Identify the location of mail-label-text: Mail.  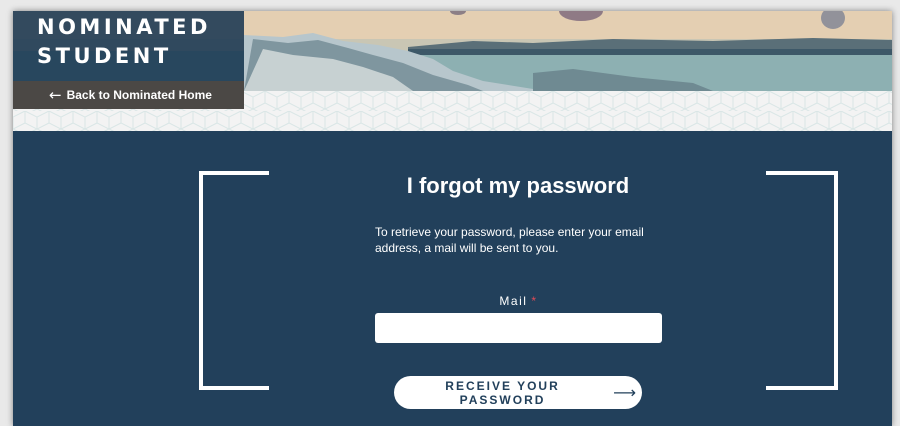
(513, 301).